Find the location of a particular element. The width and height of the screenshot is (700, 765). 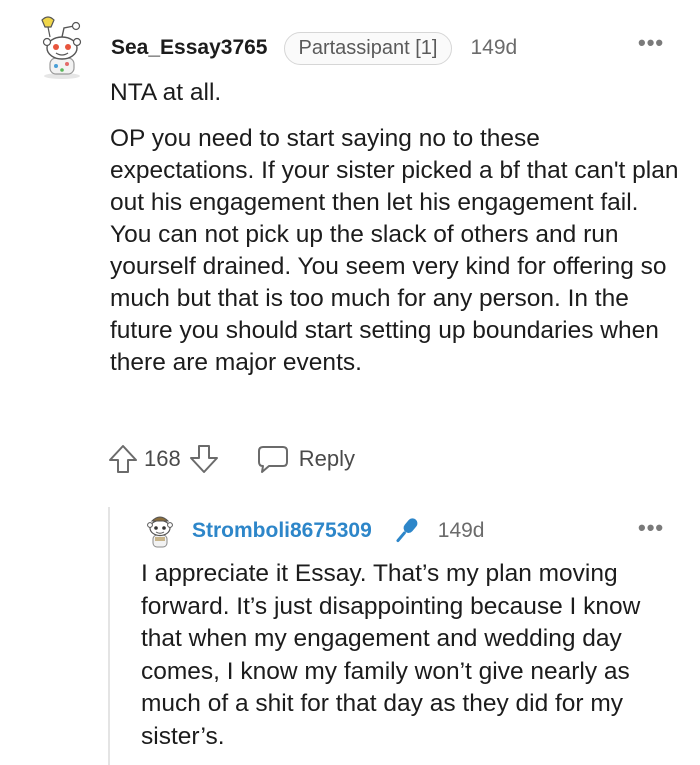

reply-label: Reply is located at coordinates (326, 458).